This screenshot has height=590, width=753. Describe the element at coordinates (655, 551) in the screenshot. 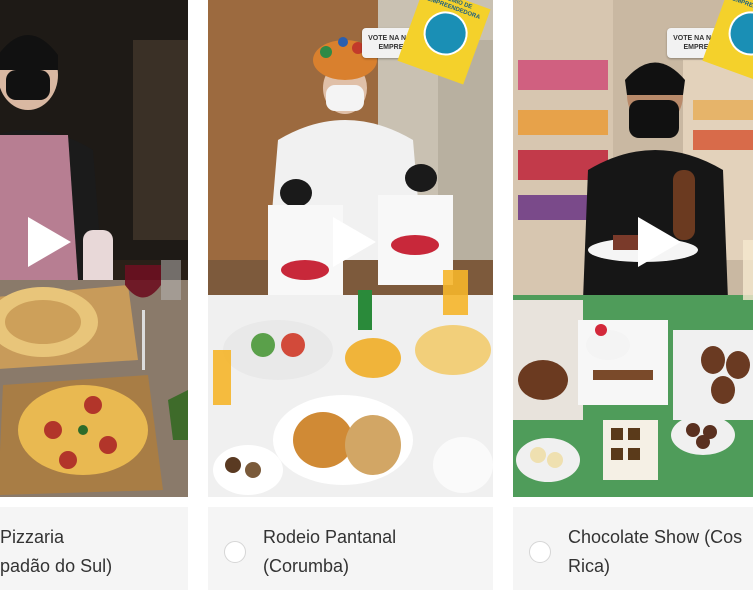

I see `business-name: Chocolate Show (Cos Rica)` at that location.